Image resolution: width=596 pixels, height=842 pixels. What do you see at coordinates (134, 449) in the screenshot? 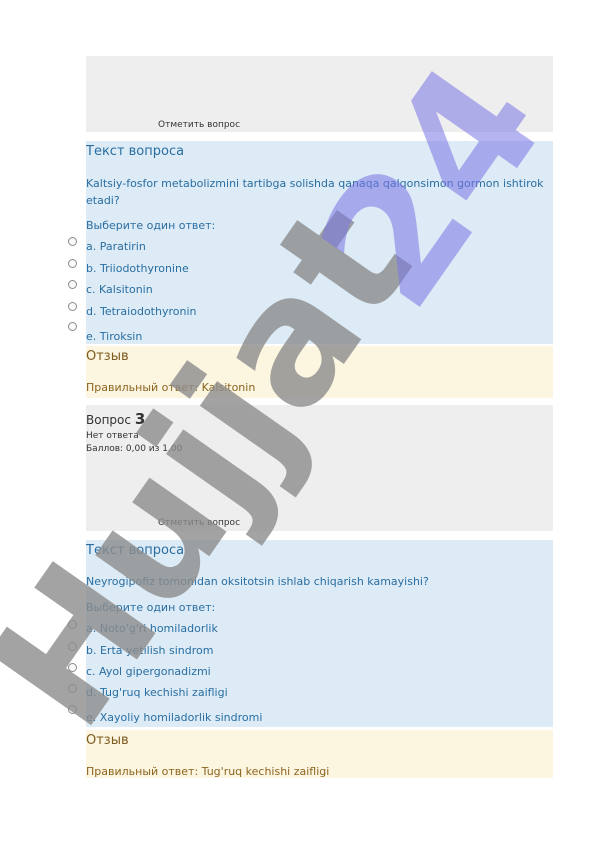
I see `question-grade: Баллов: 0,00 из 1,00` at bounding box center [134, 449].